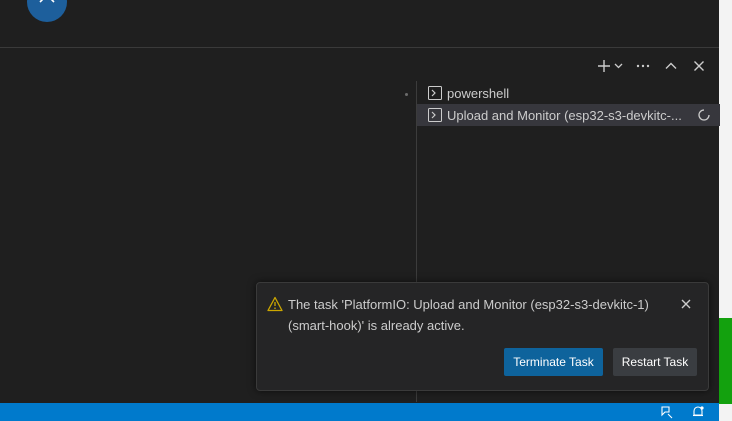  I want to click on add-icon, so click(604, 66).